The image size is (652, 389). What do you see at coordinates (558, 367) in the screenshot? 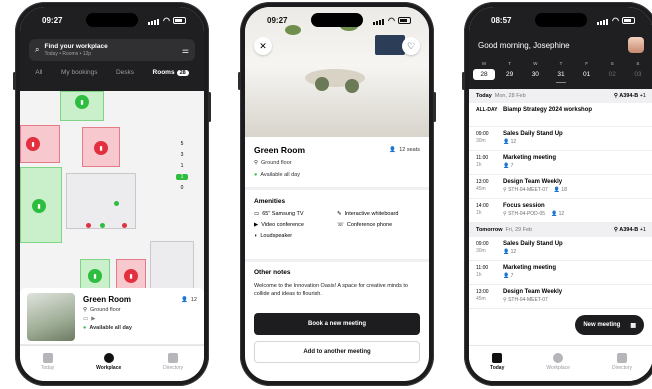
I see `nav-workplace-label: Workplace` at bounding box center [558, 367].